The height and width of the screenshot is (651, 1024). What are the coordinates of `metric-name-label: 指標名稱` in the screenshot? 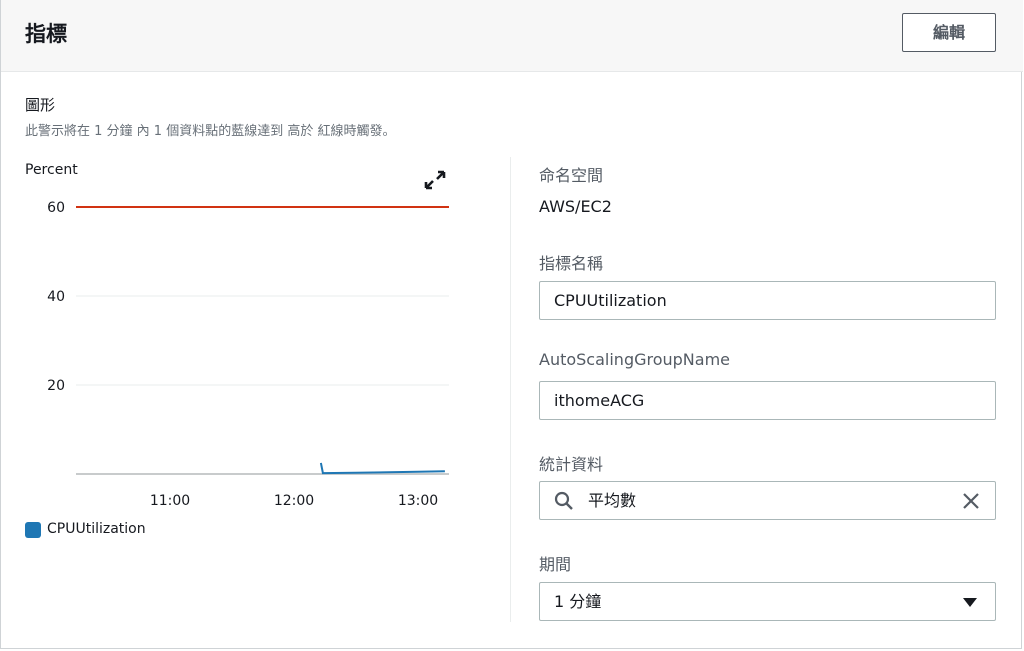 It's located at (571, 263).